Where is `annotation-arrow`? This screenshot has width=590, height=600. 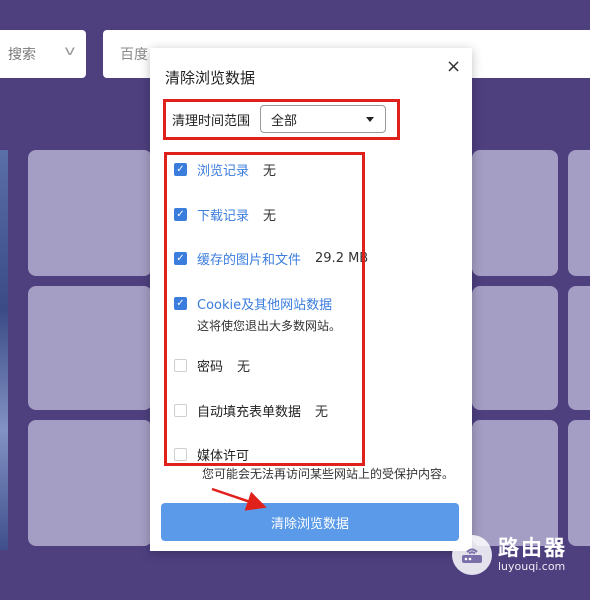 annotation-arrow is located at coordinates (239, 499).